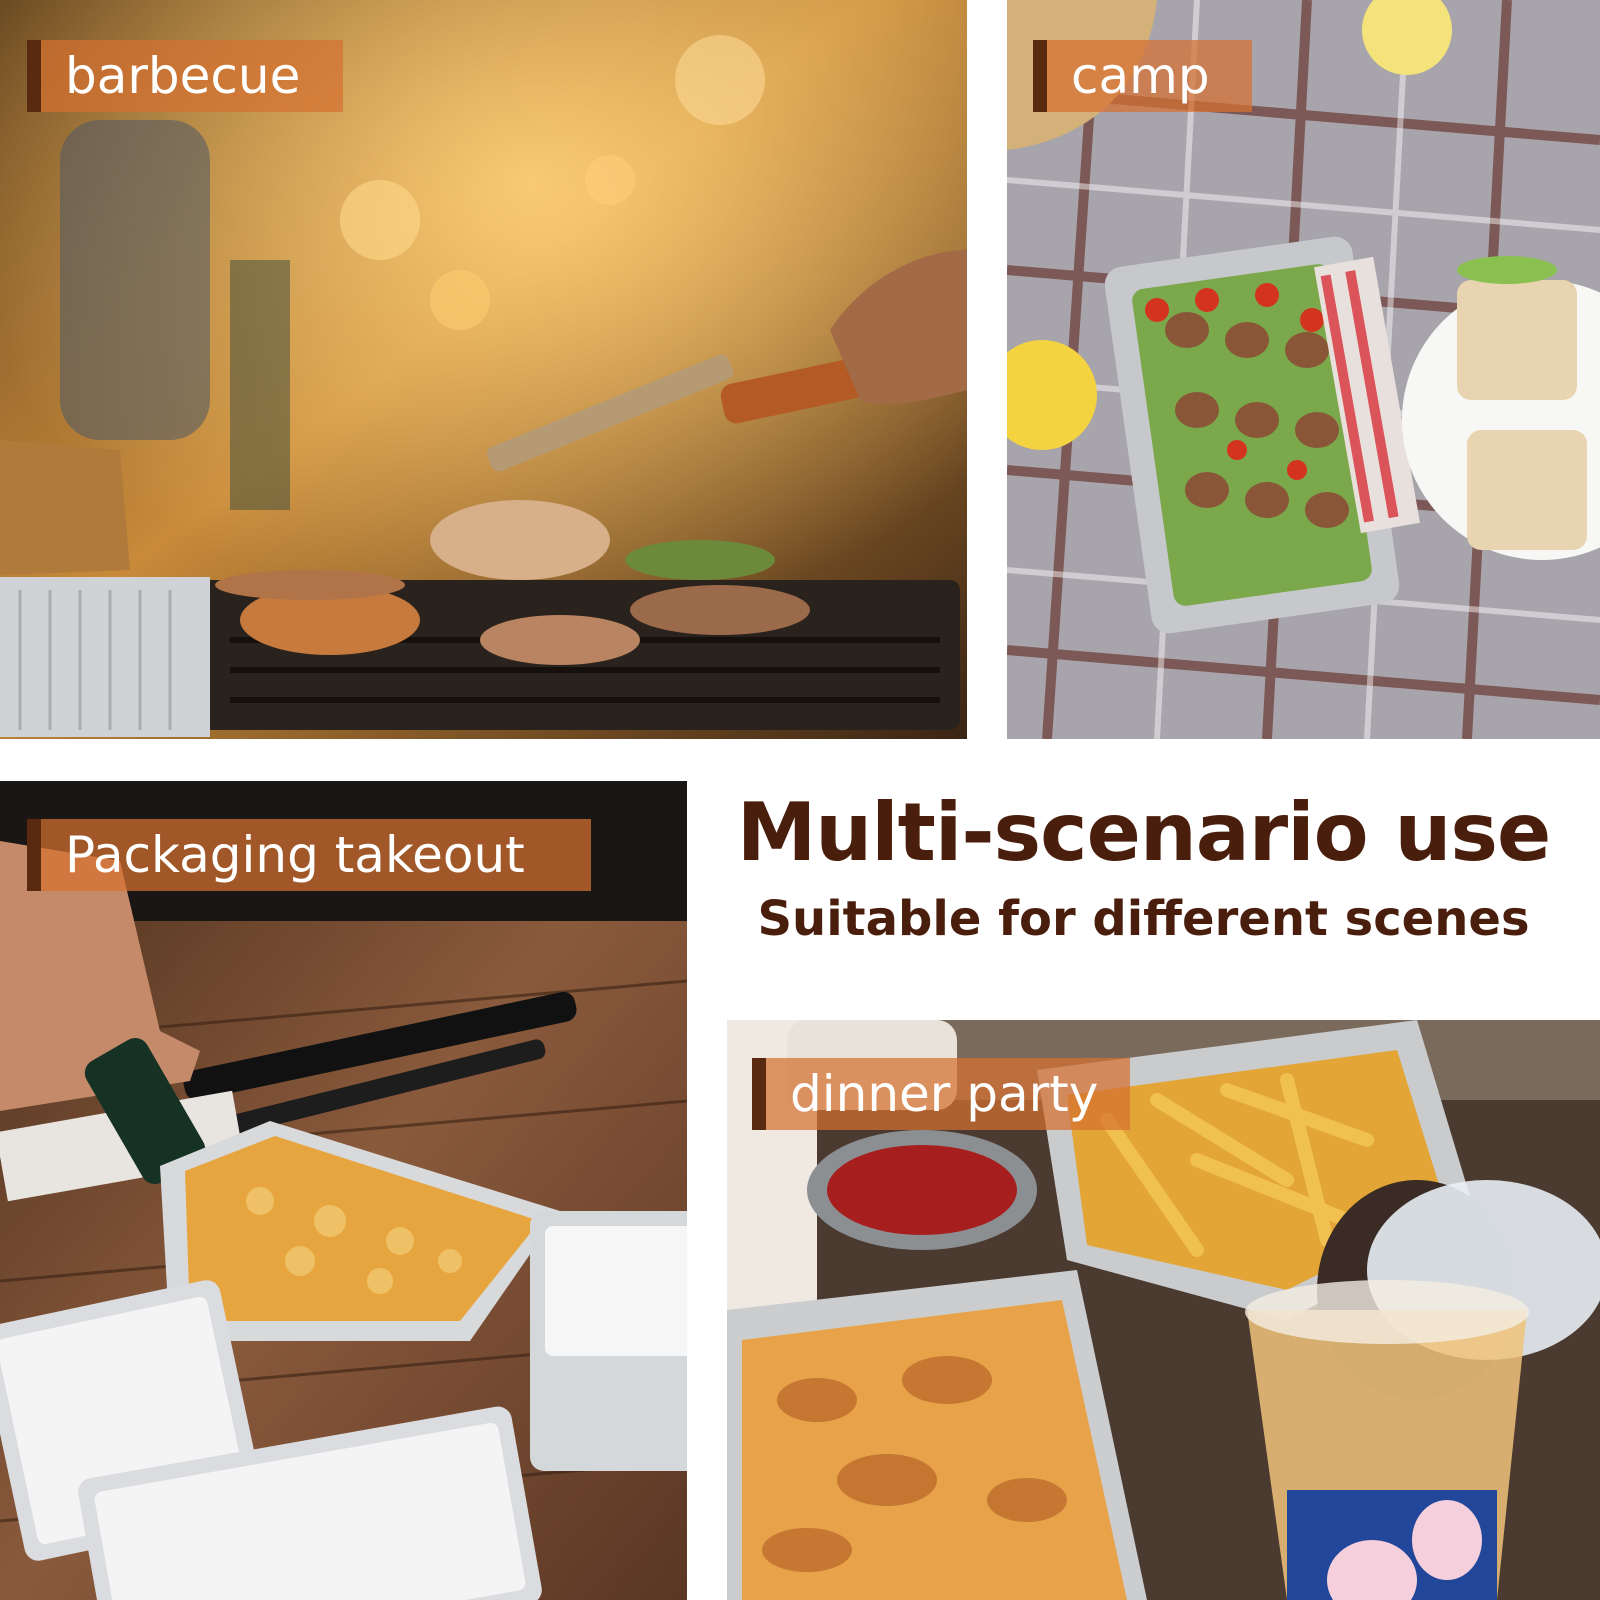 The width and height of the screenshot is (1600, 1600). I want to click on barbecue-tag: barbecue, so click(185, 76).